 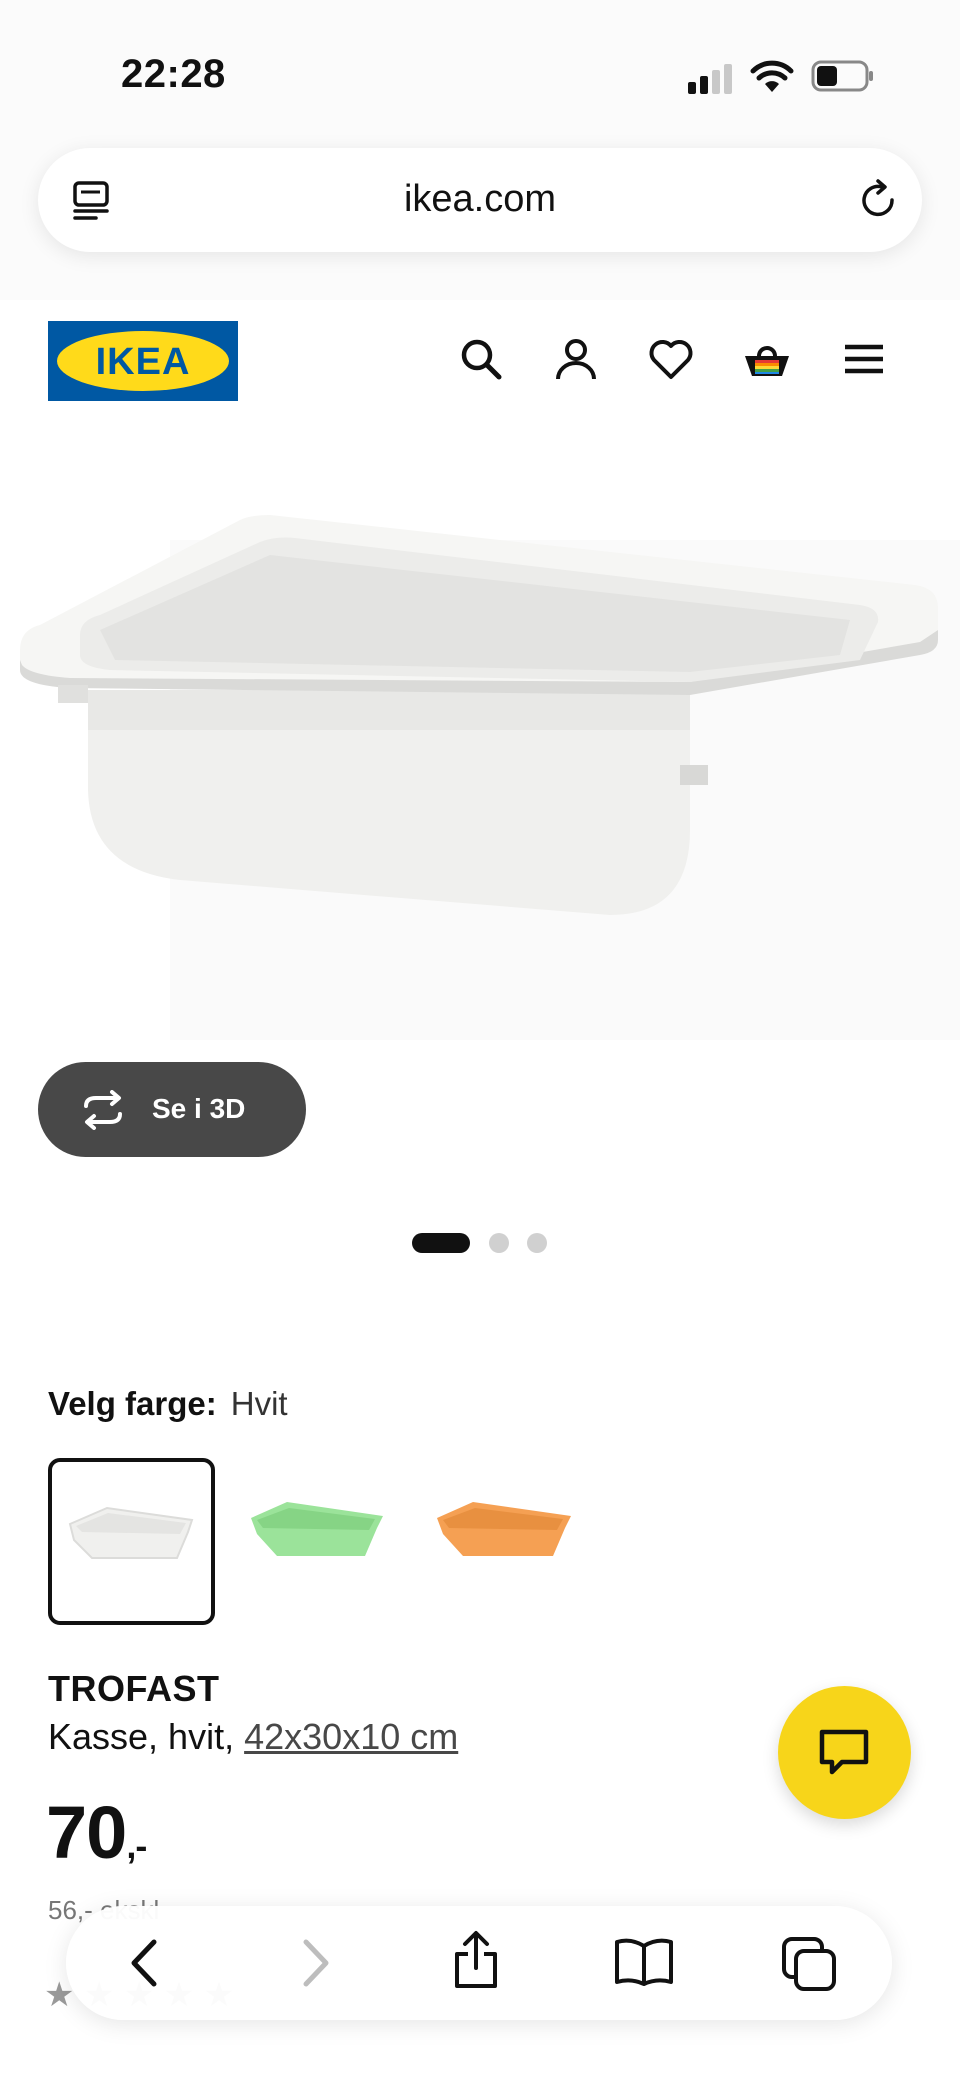 I want to click on search-icon, so click(x=481, y=359).